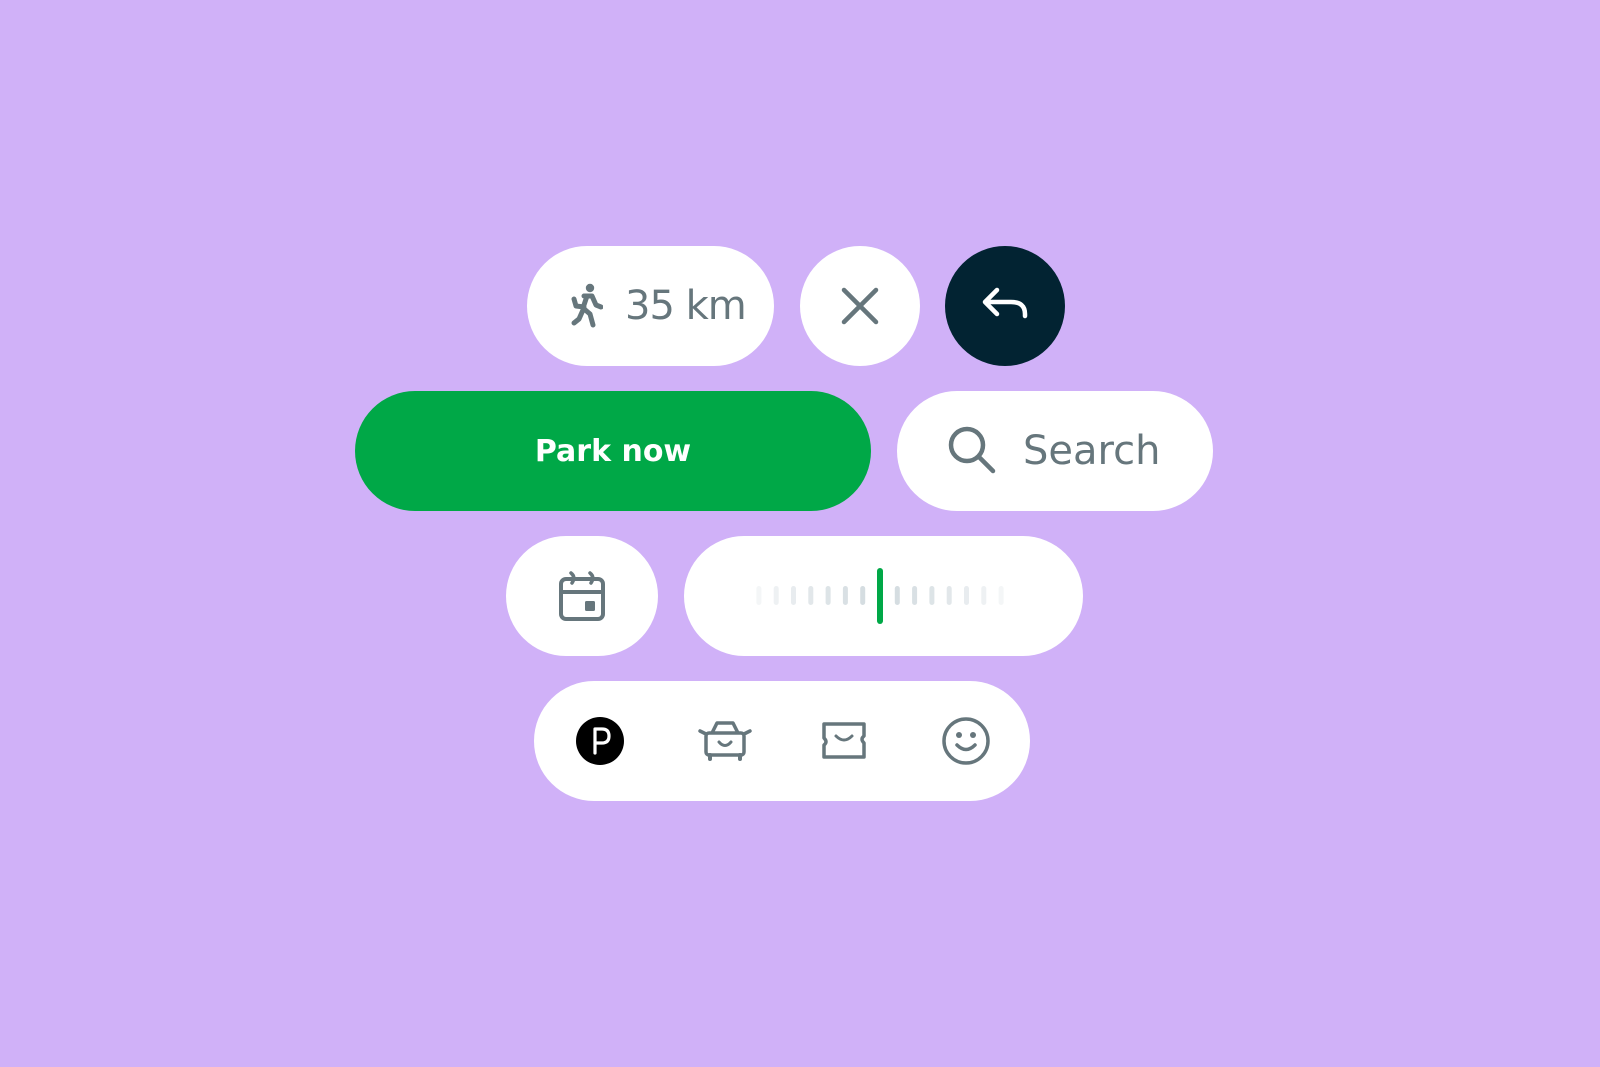 The height and width of the screenshot is (1067, 1600). I want to click on time-slider, so click(883, 596).